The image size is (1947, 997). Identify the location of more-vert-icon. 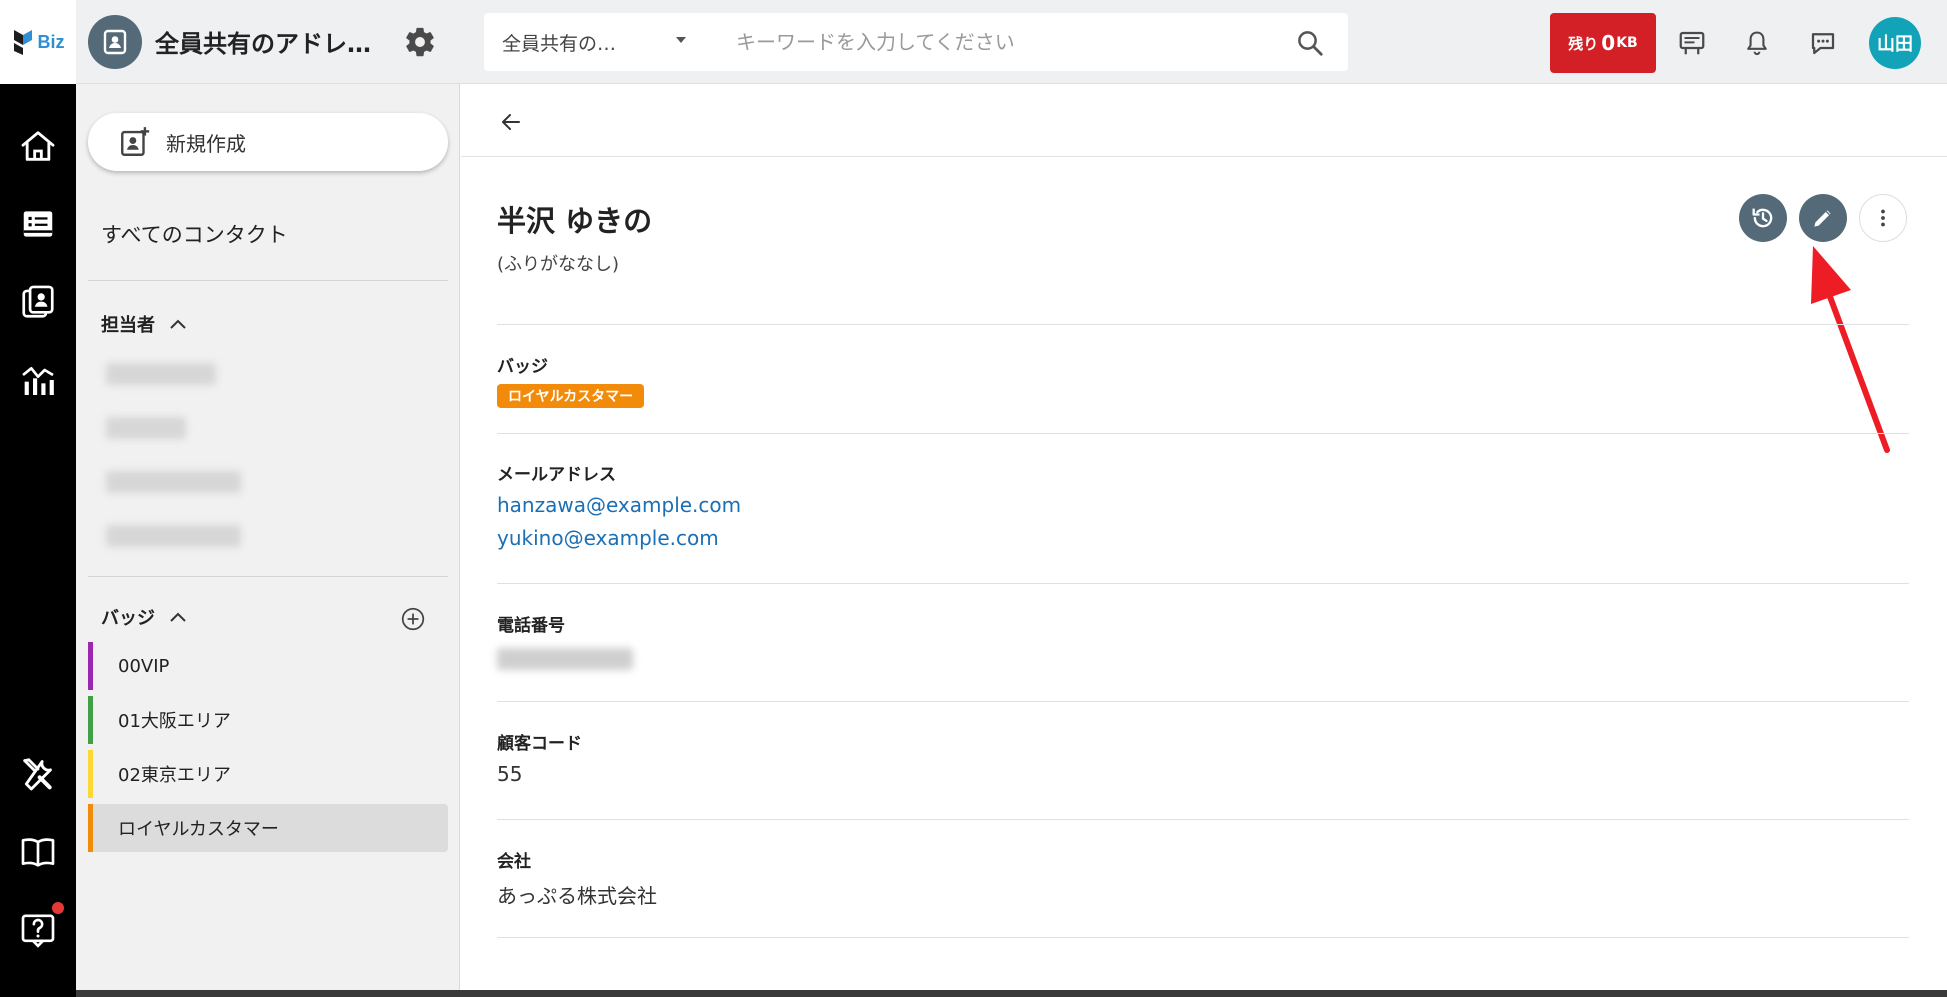
(1883, 218).